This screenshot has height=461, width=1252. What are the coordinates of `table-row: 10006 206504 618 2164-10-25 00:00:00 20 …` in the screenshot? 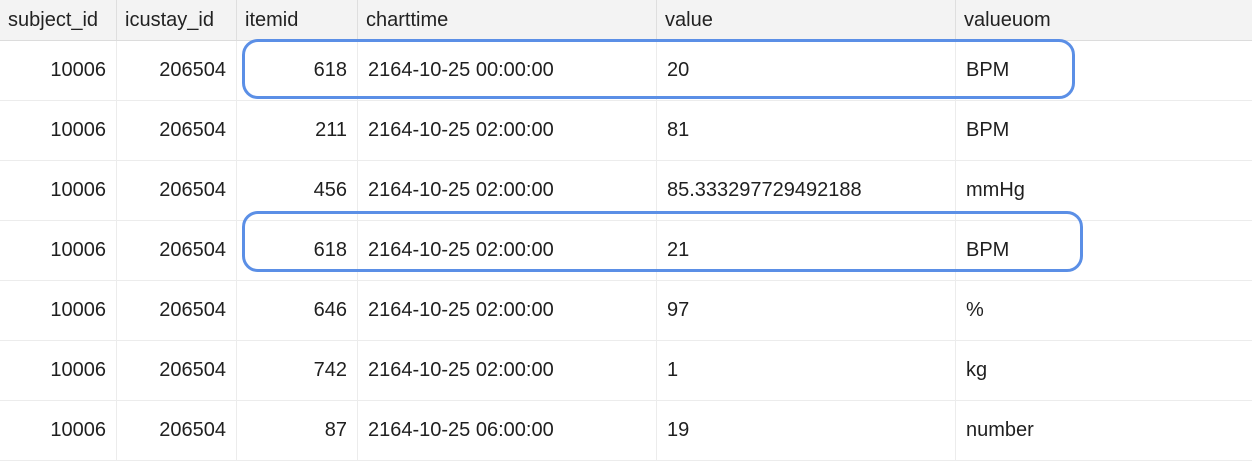 It's located at (626, 71).